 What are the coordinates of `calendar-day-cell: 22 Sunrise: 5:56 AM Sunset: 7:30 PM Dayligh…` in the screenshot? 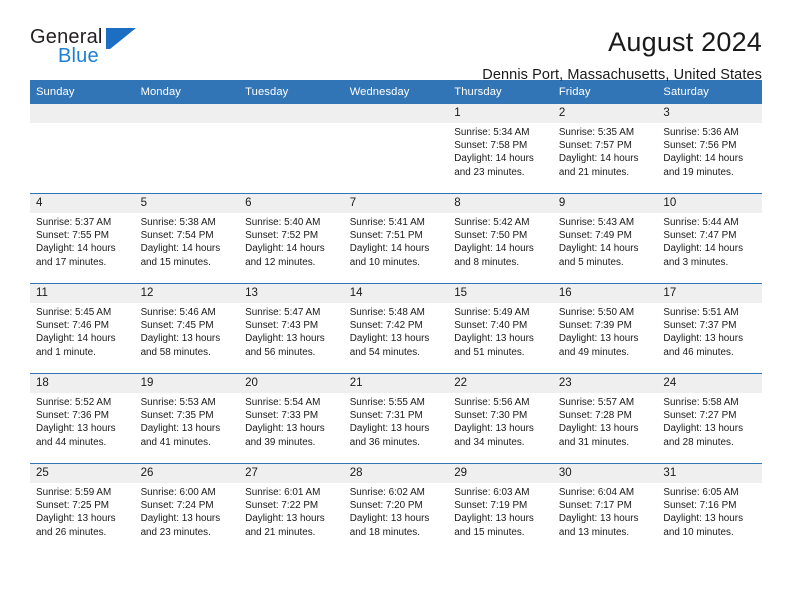 It's located at (500, 418).